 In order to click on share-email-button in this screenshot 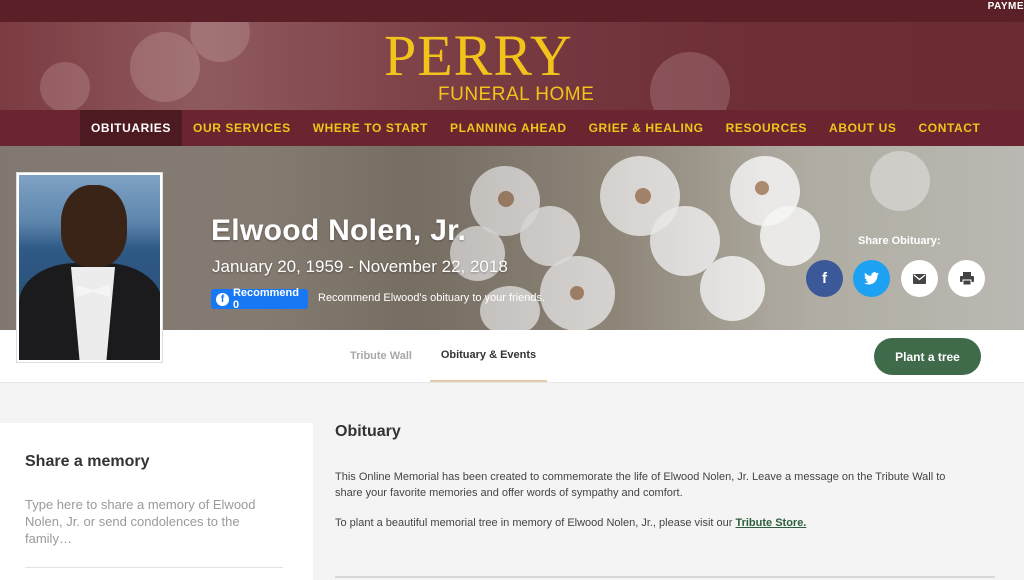, I will do `click(919, 278)`.